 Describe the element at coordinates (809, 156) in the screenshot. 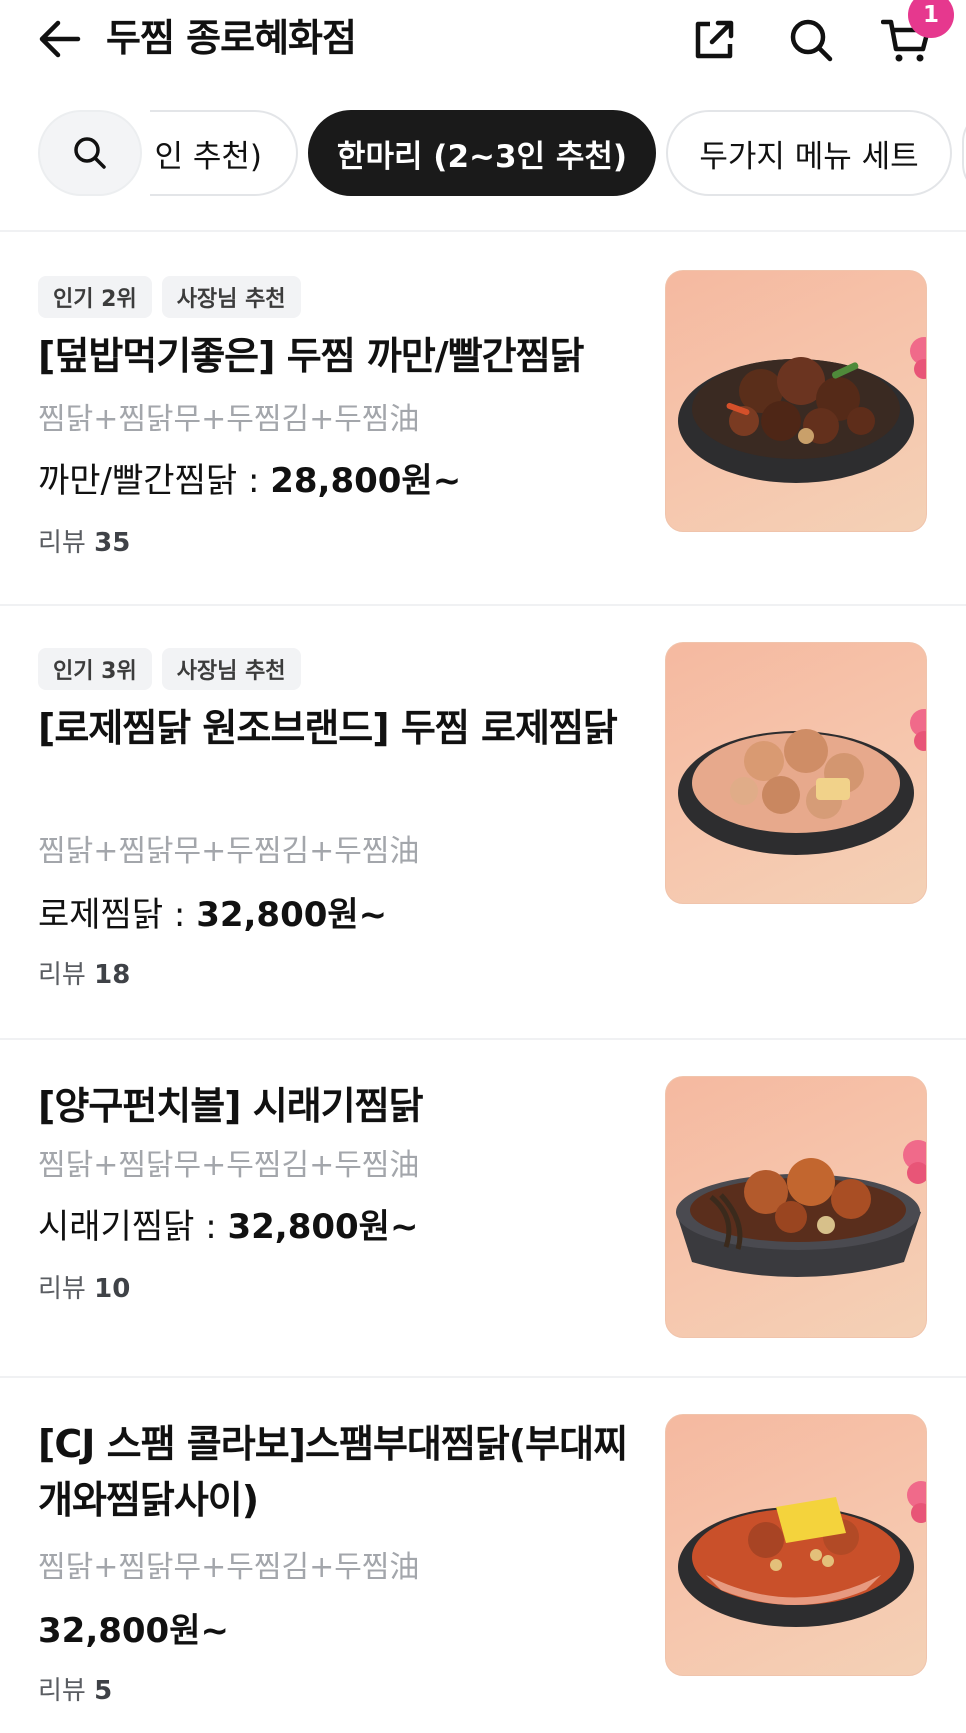

I see `category-chip-label: 두가지 메뉴 세트` at that location.